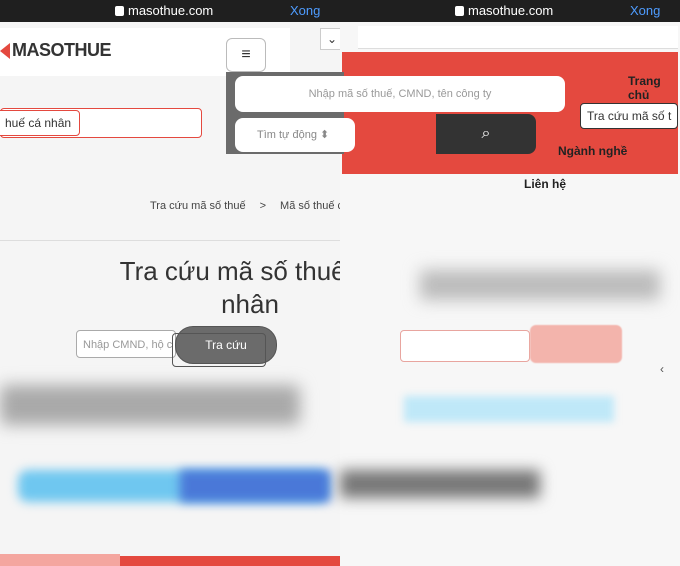  Describe the element at coordinates (545, 184) in the screenshot. I see `nav-contact: Liên hệ` at that location.